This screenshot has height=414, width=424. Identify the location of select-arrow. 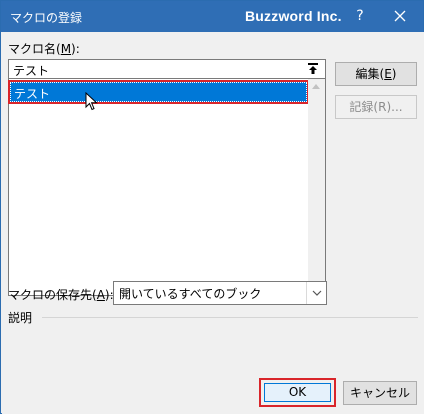
(316, 293).